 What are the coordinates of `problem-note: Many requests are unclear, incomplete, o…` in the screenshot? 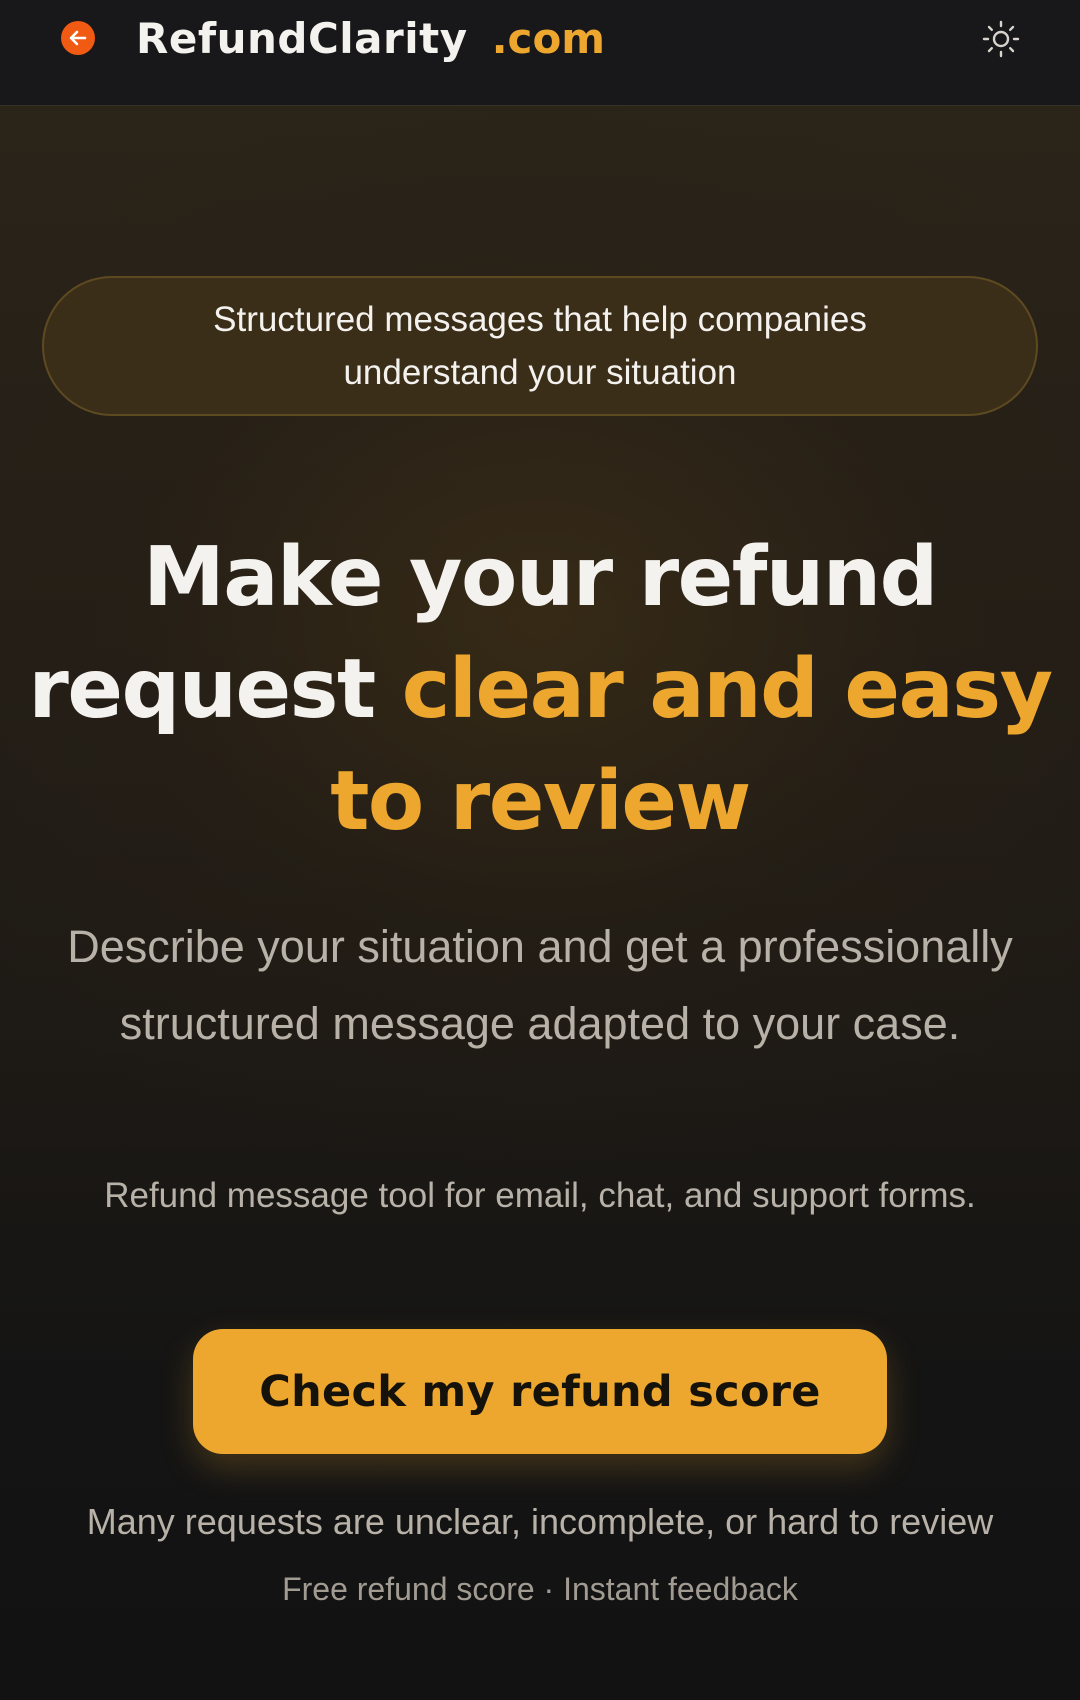 It's located at (540, 1521).